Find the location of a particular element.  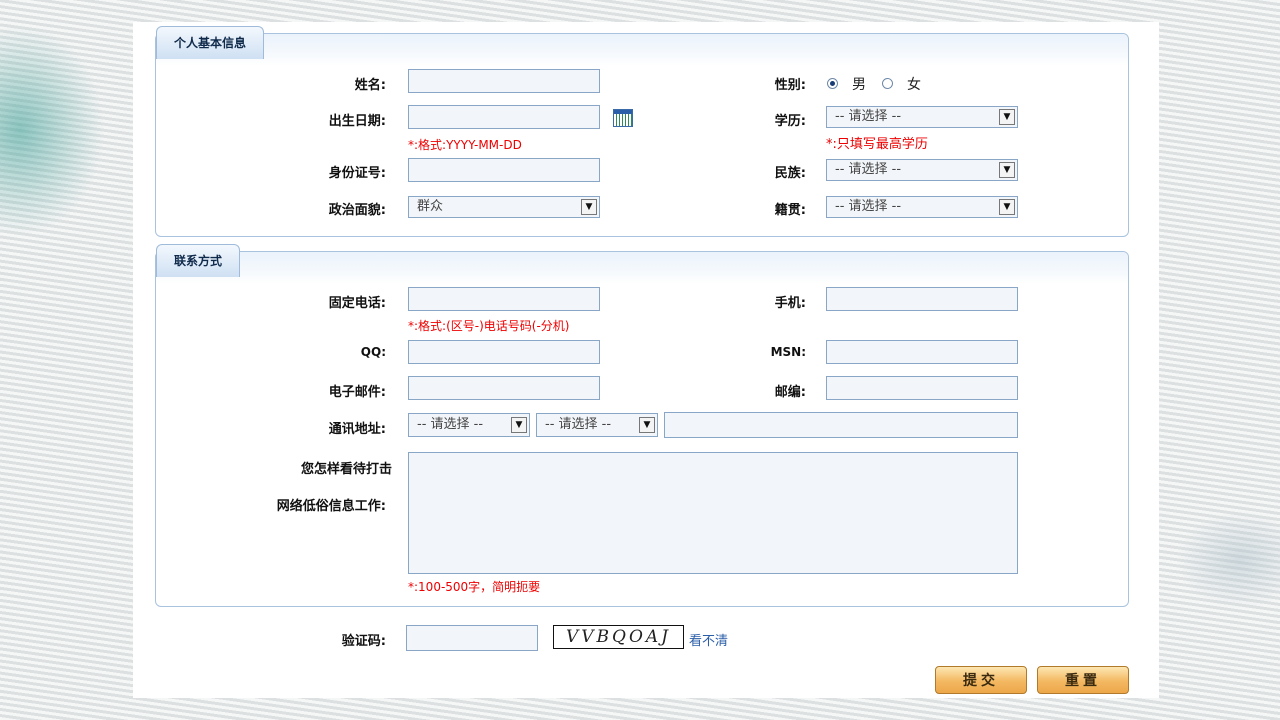

gender-label: 性别: is located at coordinates (790, 85).